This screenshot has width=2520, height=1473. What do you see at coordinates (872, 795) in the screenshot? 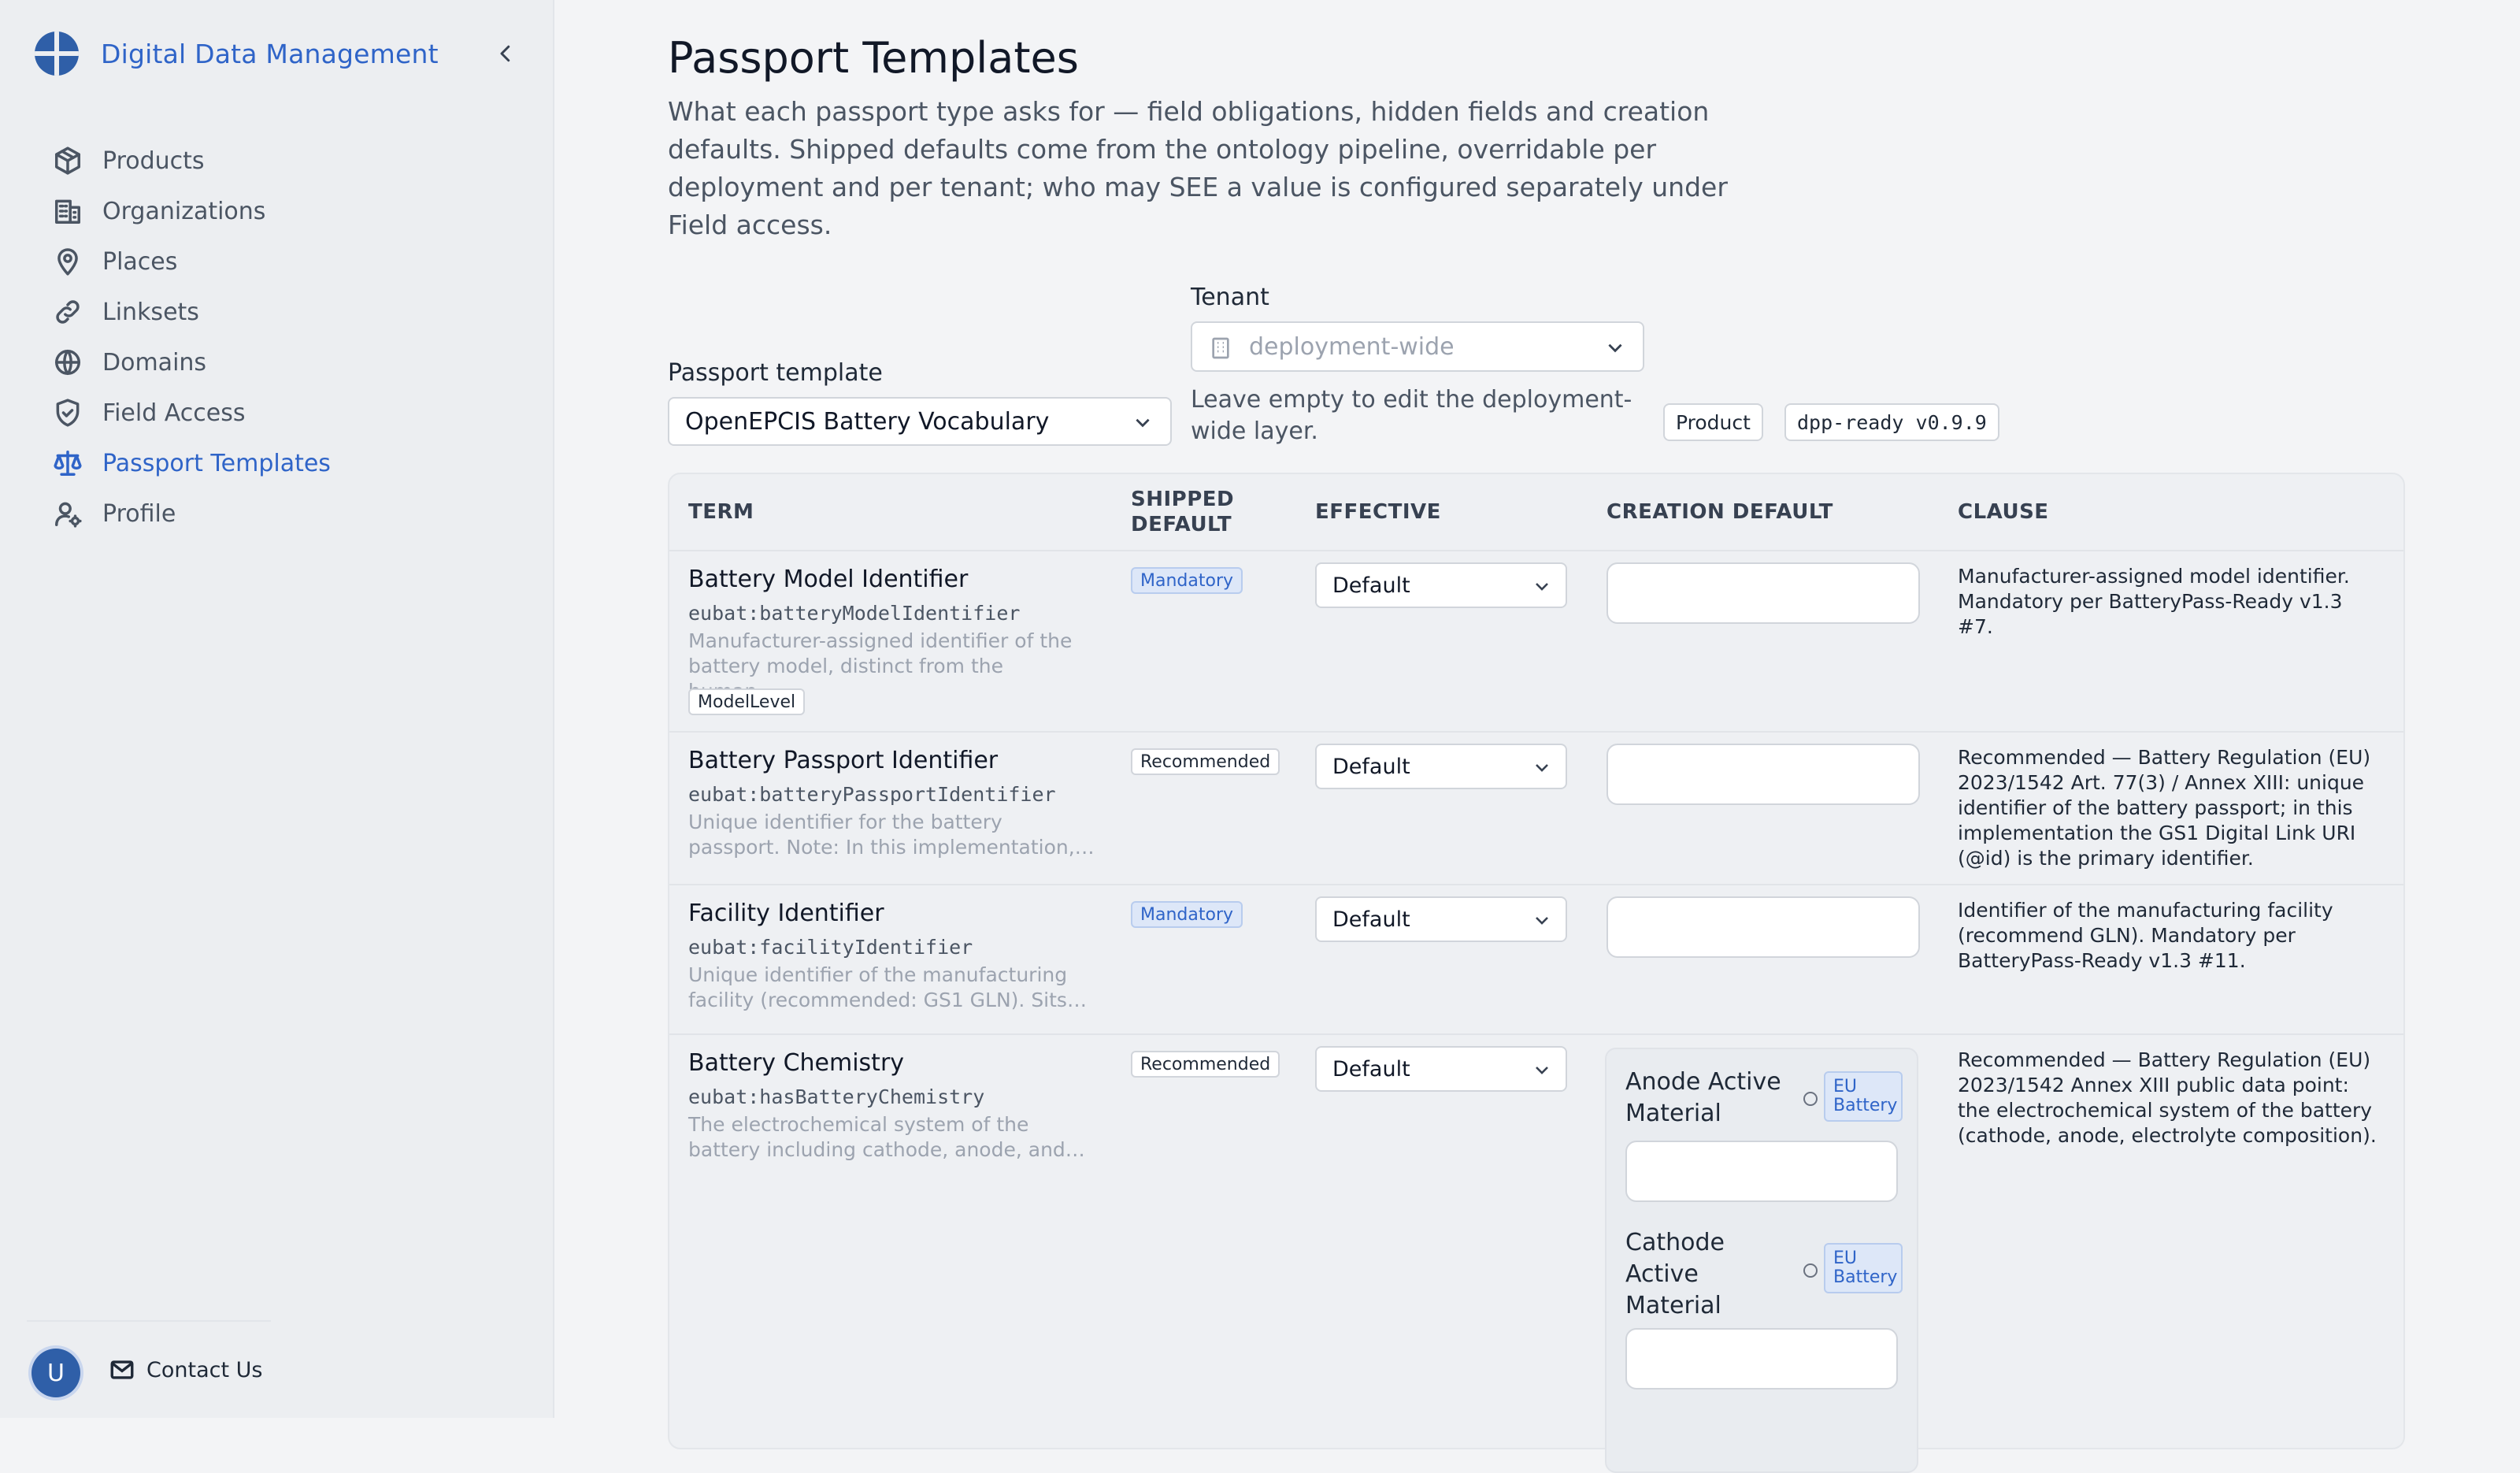
I see `term-id: eubat:batteryPassportIdentifier` at bounding box center [872, 795].